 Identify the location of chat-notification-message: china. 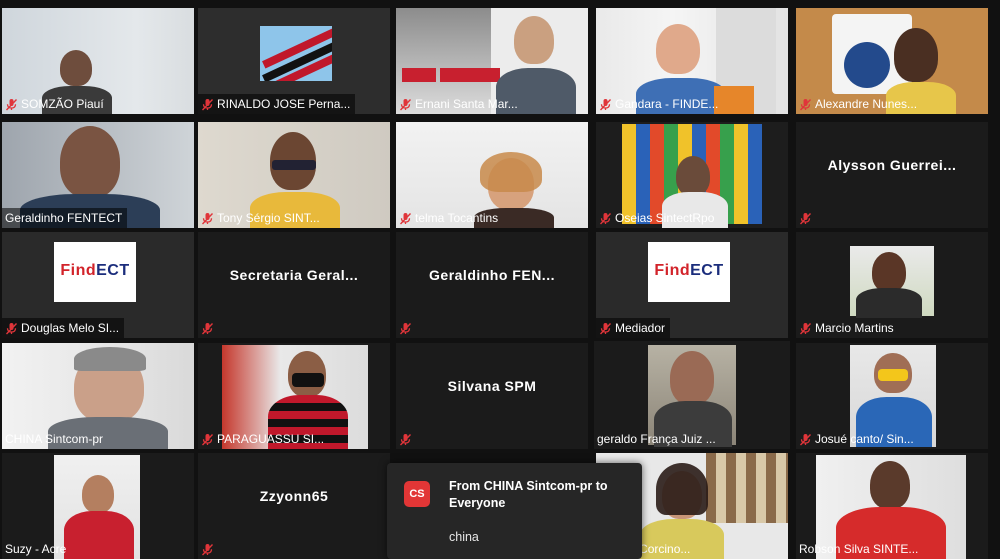
(464, 537).